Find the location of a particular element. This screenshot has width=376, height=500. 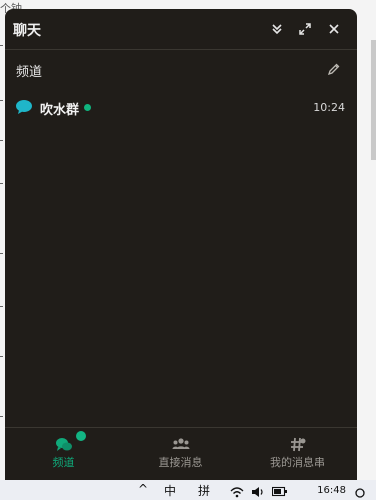

tab-direct-messages: 直接消息 is located at coordinates (180, 454).